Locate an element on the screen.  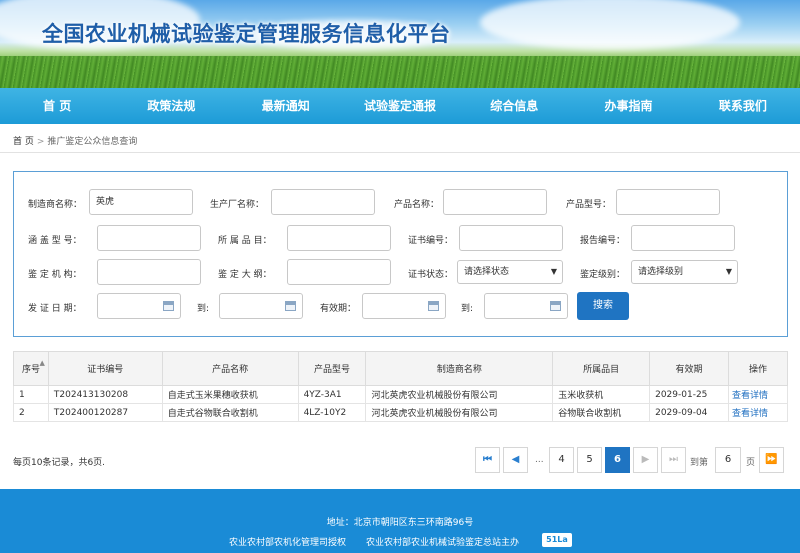
table-cell: 1 is located at coordinates (31, 394).